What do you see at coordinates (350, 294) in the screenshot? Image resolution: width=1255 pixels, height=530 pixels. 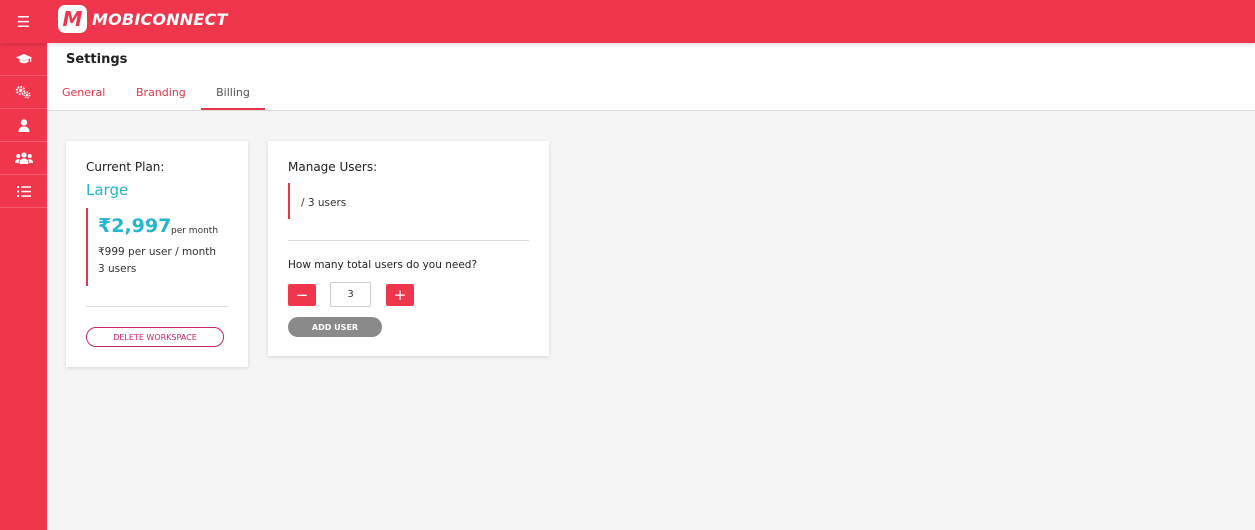 I see `users-quantity-input: 3` at bounding box center [350, 294].